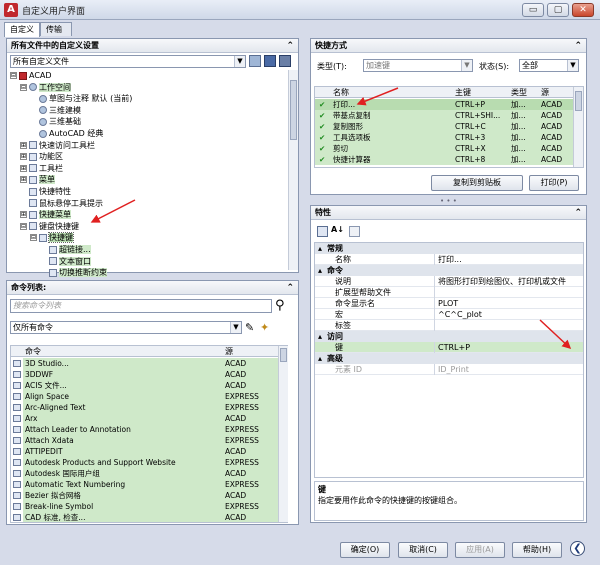 This screenshot has height=565, width=600. I want to click on arrow-to-print-row, so click(377, 96).